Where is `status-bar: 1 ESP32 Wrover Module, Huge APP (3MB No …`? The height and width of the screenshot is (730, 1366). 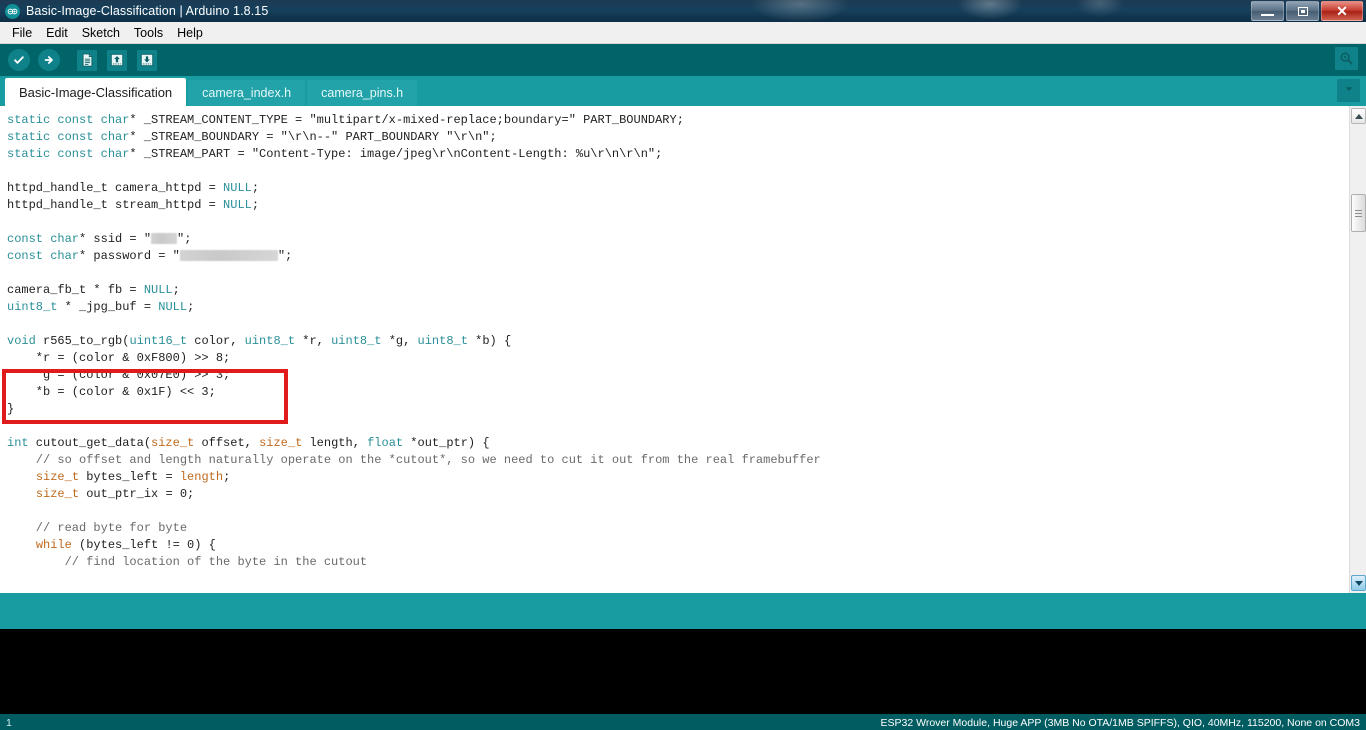 status-bar: 1 ESP32 Wrover Module, Huge APP (3MB No … is located at coordinates (683, 722).